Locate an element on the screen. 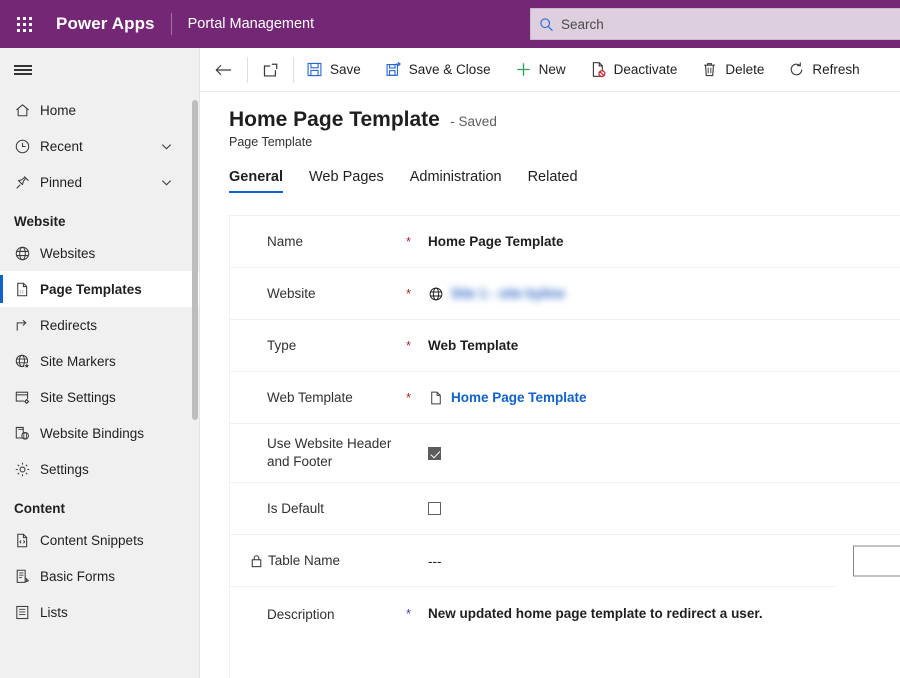 This screenshot has width=900, height=678. sidebar-item-home: Home is located at coordinates (99, 110).